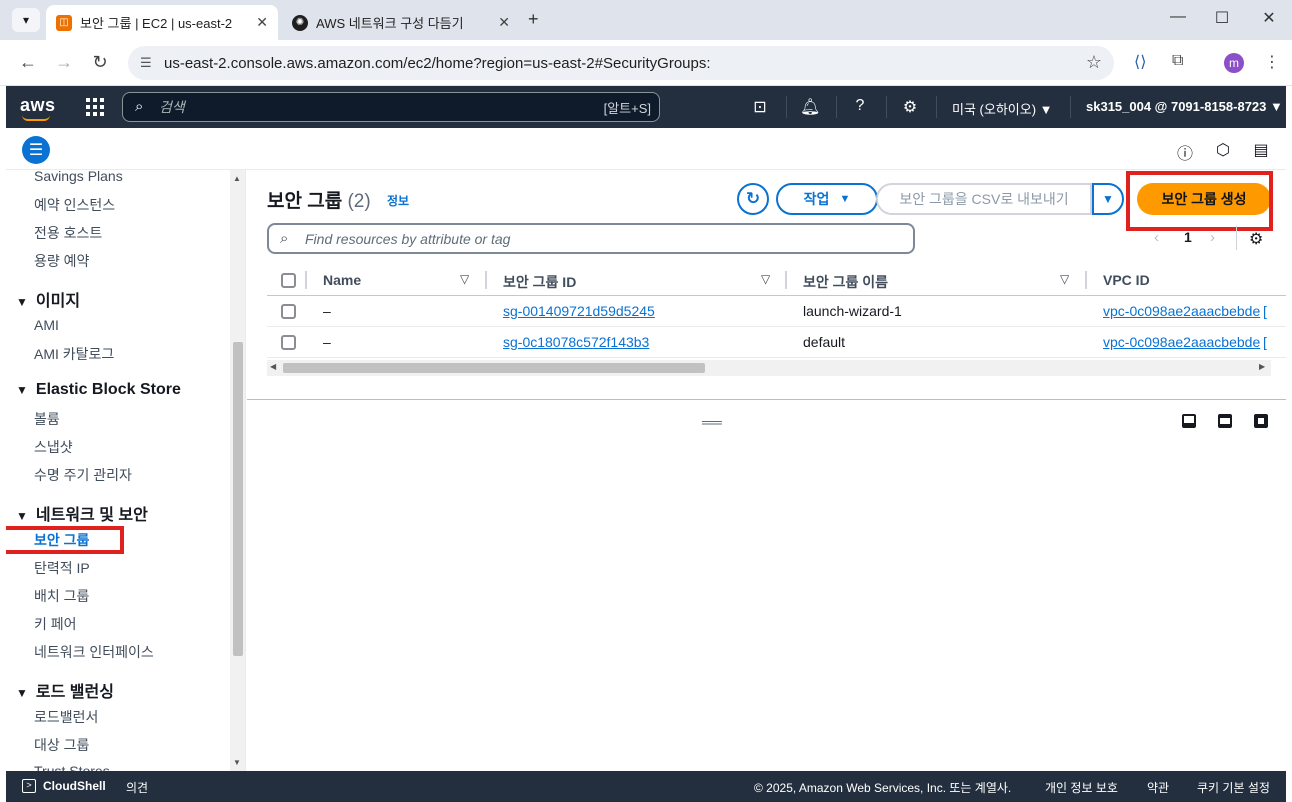  I want to click on ec2-favicon-icon: ◫, so click(64, 22).